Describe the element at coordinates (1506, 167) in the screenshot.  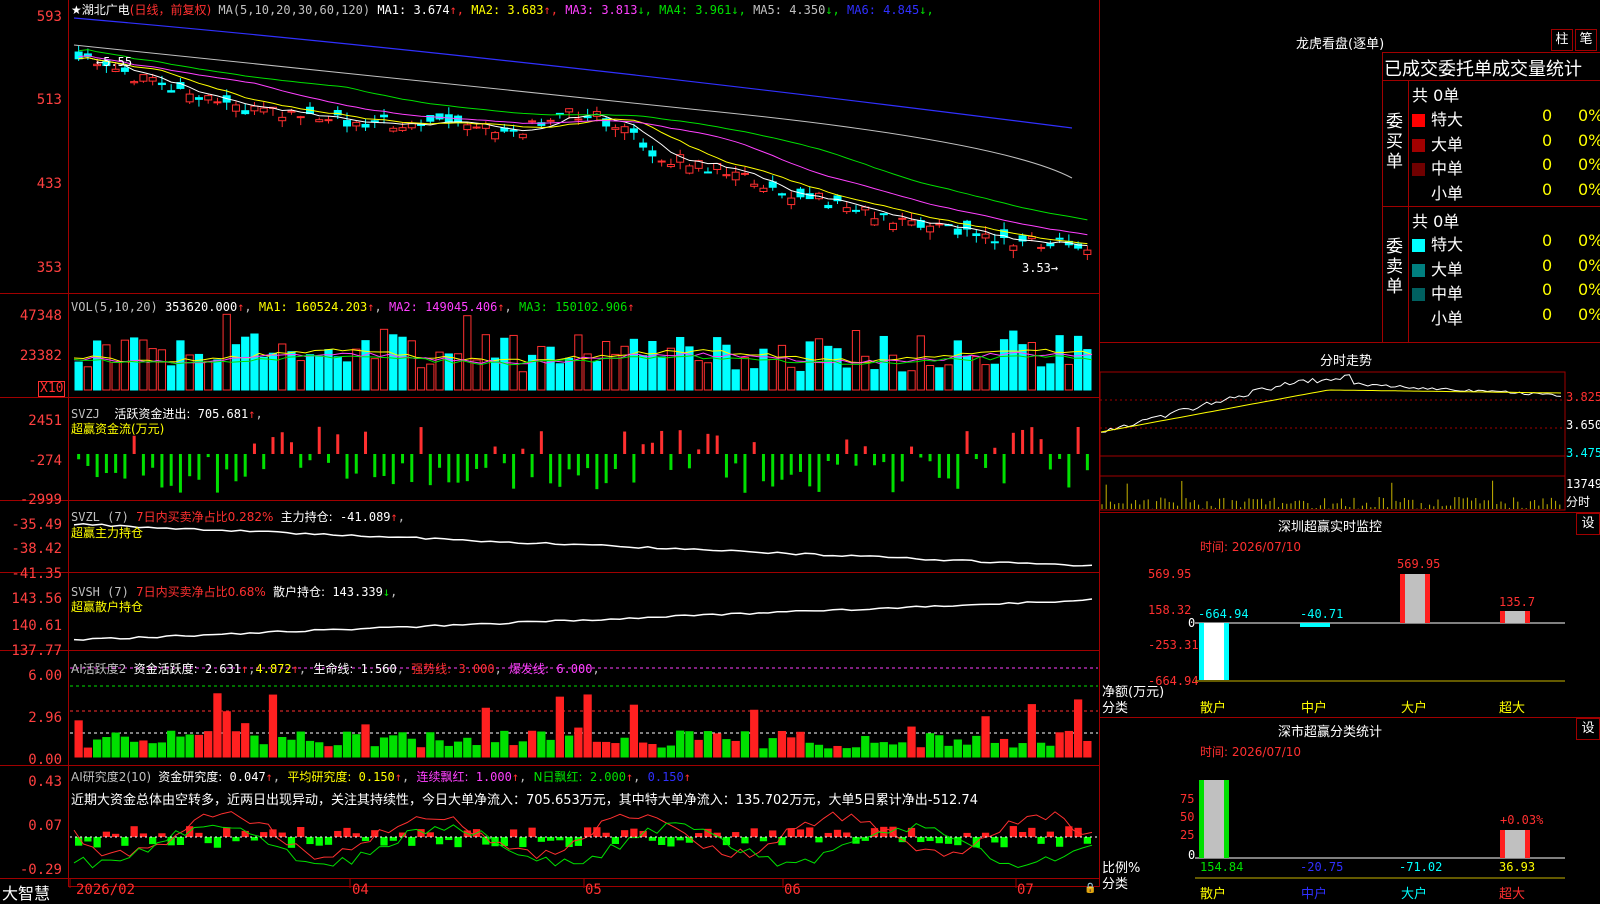
I see `buy-row: 中单 0 0%` at that location.